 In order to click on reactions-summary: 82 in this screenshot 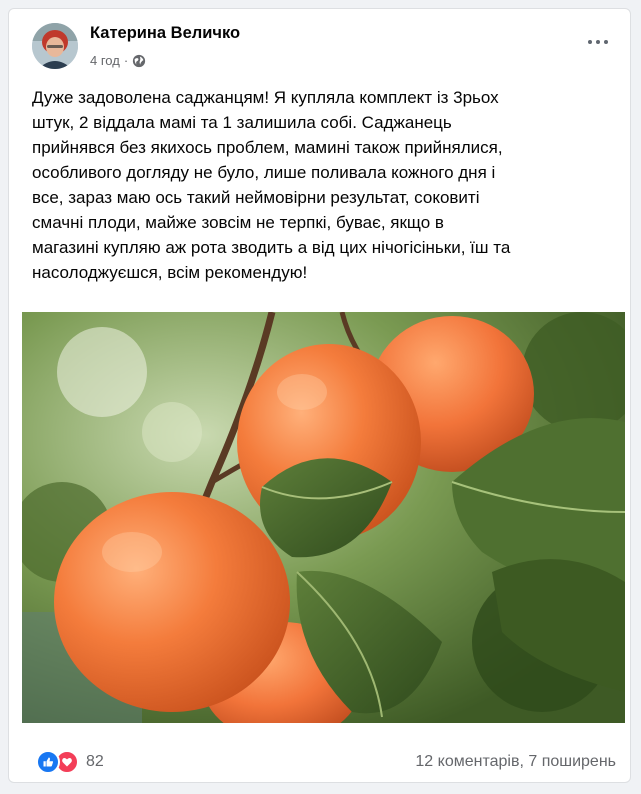, I will do `click(70, 762)`.